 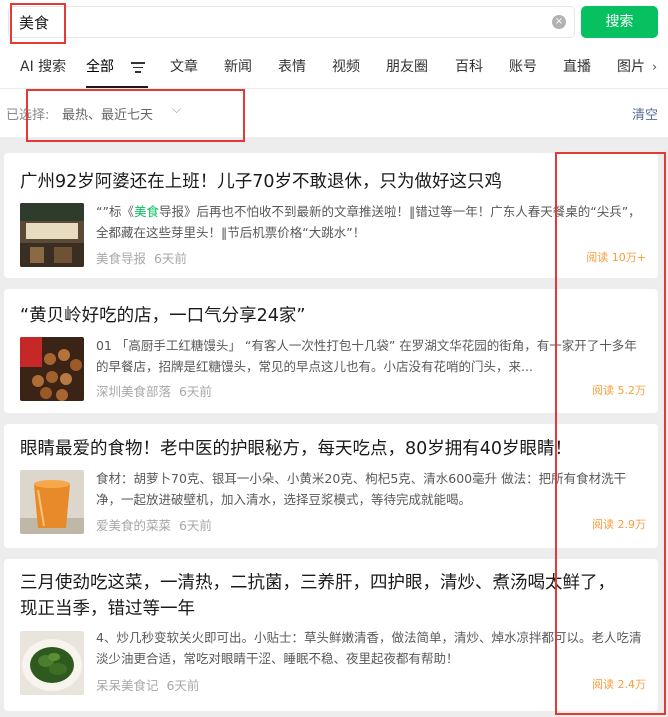 I want to click on restaurant-storefront-image, so click(x=52, y=235).